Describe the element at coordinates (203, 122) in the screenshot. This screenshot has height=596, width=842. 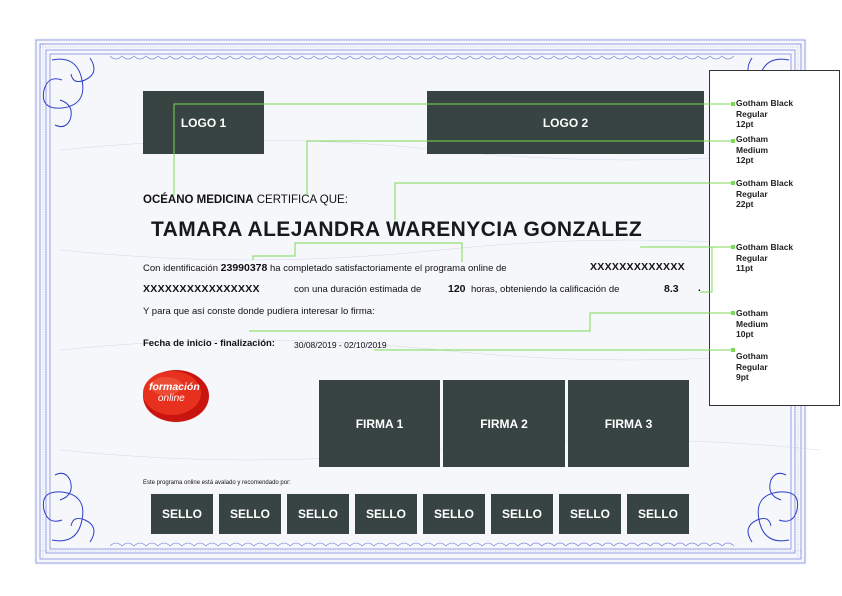
I see `logo-1-placeholder: LOGO 1` at that location.